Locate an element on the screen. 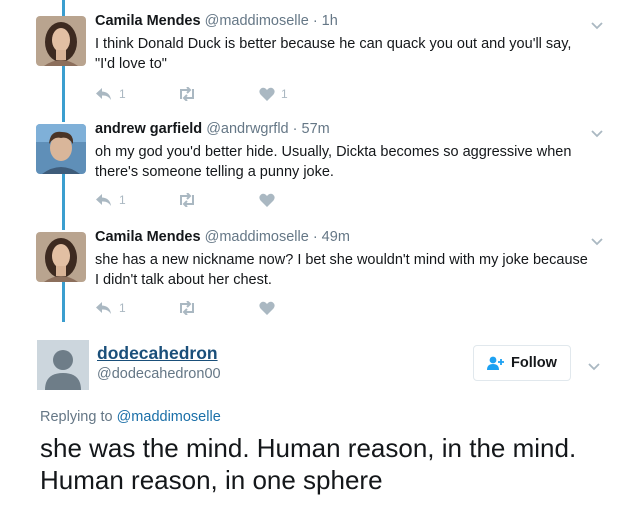 This screenshot has width=637, height=511. tweet-timestamp: · 1h is located at coordinates (325, 21).